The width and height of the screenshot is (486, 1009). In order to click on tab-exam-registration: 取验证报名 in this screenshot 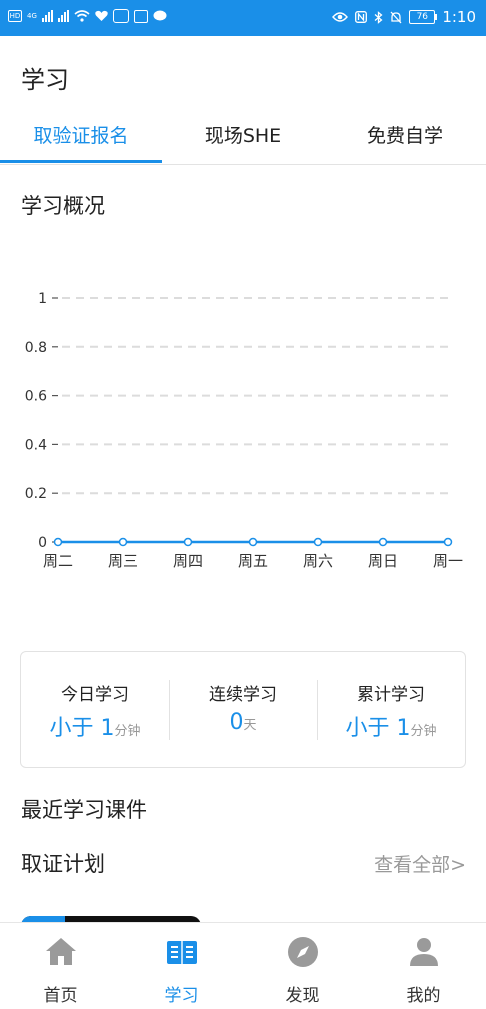, I will do `click(81, 141)`.